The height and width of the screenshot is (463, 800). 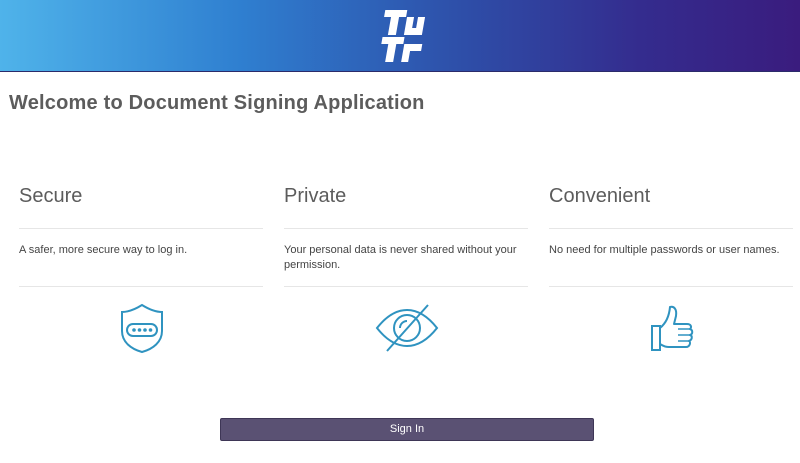 What do you see at coordinates (217, 103) in the screenshot?
I see `page-title: Welcome to Document Signing Application` at bounding box center [217, 103].